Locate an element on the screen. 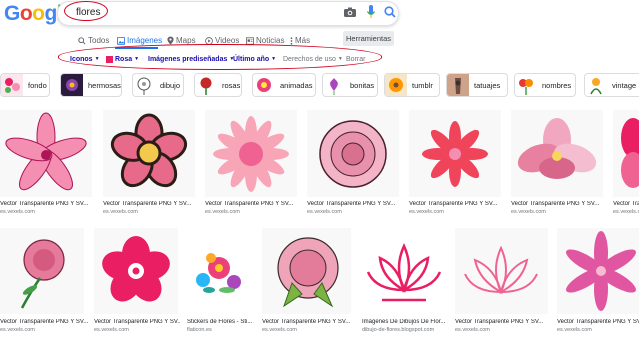 This screenshot has height=354, width=639. chip-tatuajes: tatuajes is located at coordinates (477, 85).